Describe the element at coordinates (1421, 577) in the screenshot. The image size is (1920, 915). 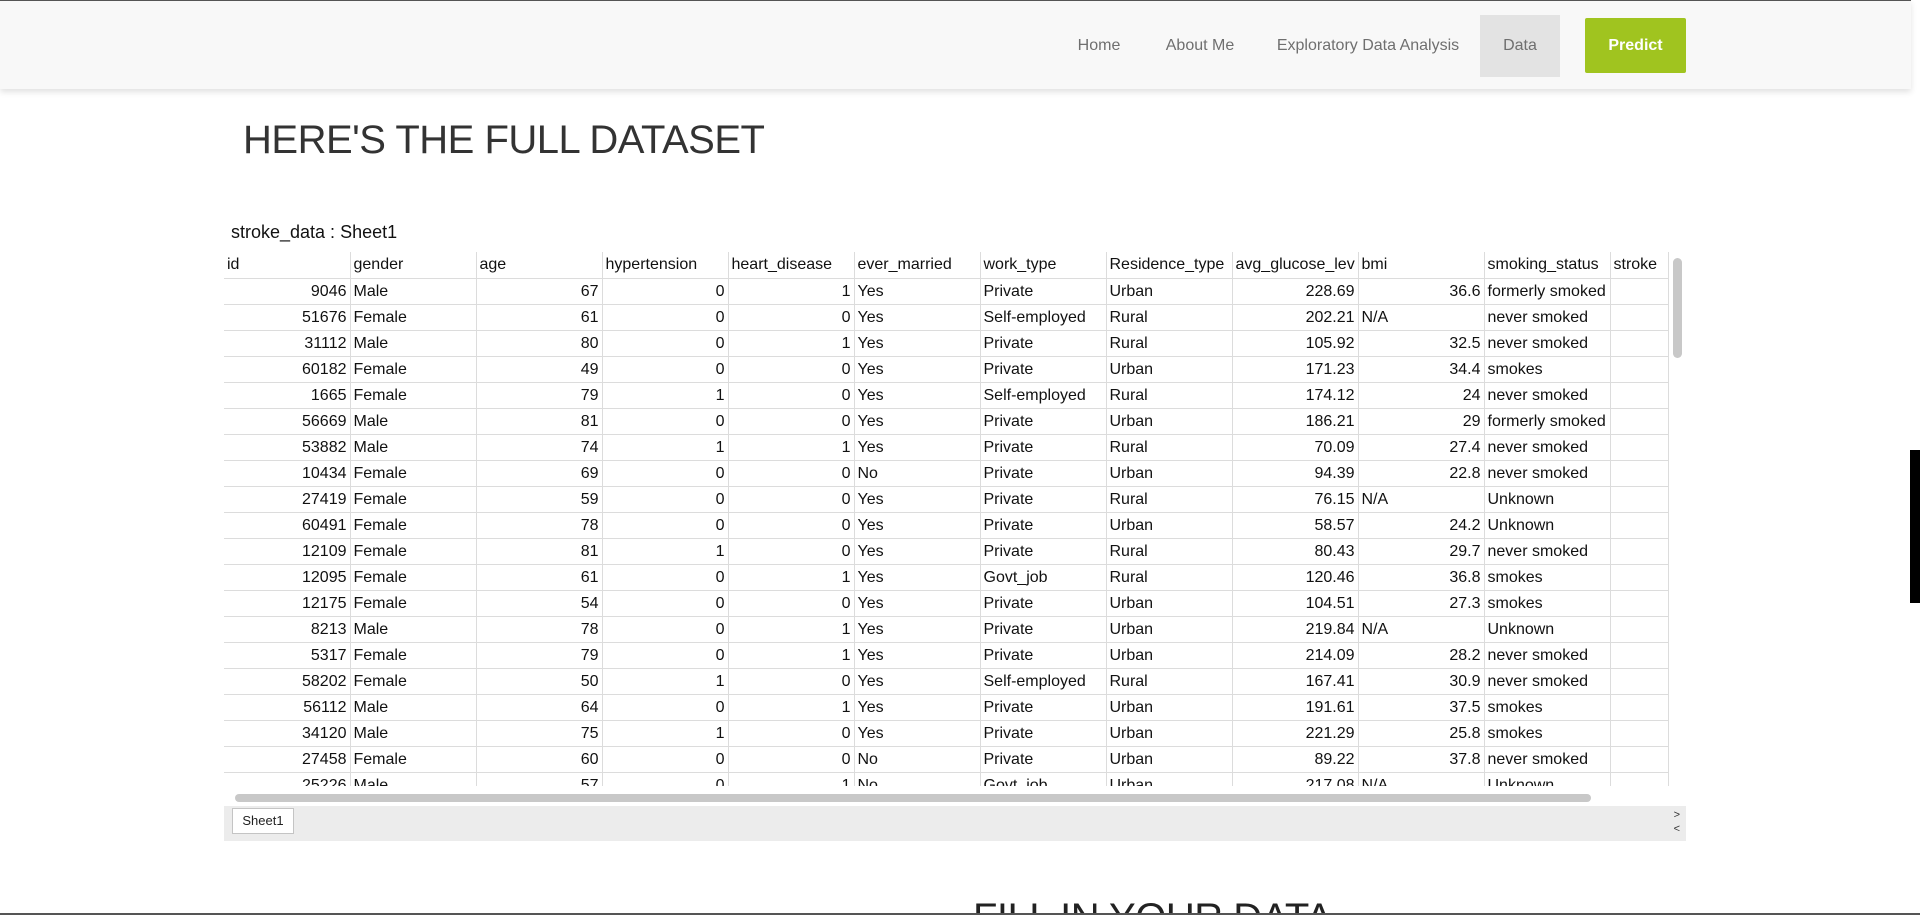
I see `table-cell: 36.8` at that location.